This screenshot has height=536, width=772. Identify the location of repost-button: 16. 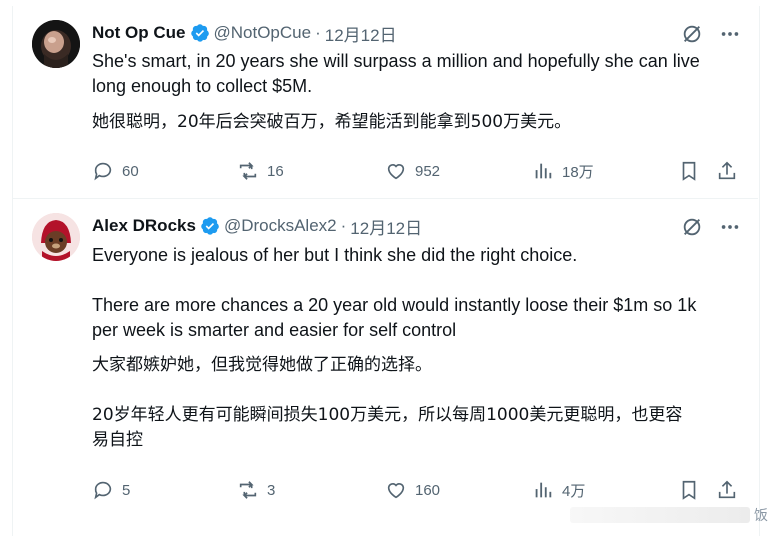
(260, 171).